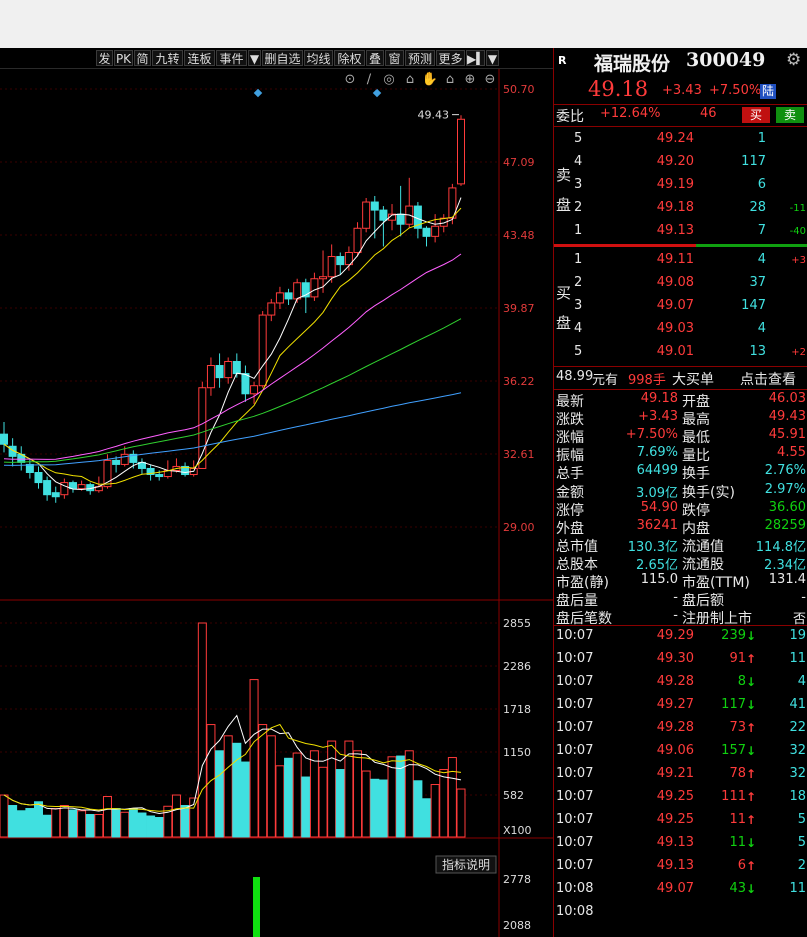 The height and width of the screenshot is (937, 807). Describe the element at coordinates (680, 163) in the screenshot. I see `asks-level-4: 4 49.20 117` at that location.